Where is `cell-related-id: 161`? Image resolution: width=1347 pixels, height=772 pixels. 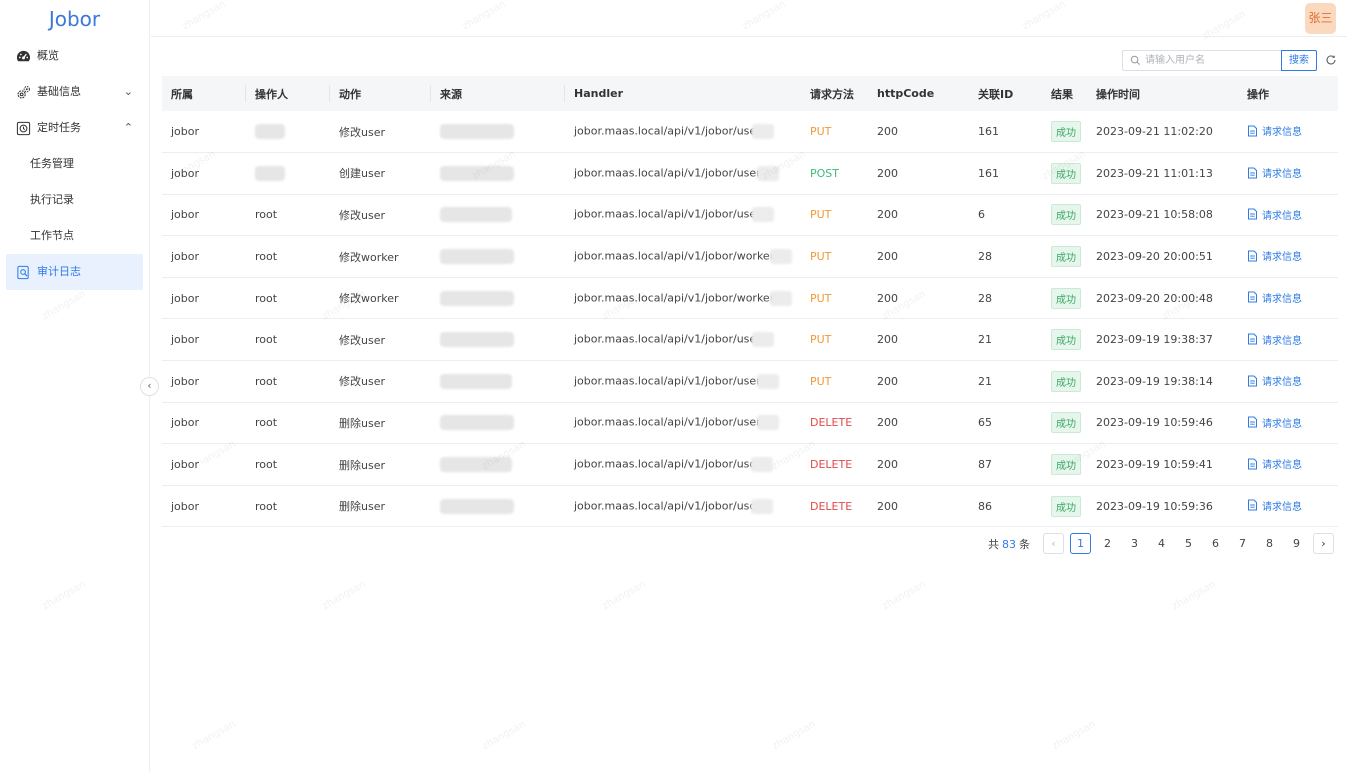
cell-related-id: 161 is located at coordinates (988, 173).